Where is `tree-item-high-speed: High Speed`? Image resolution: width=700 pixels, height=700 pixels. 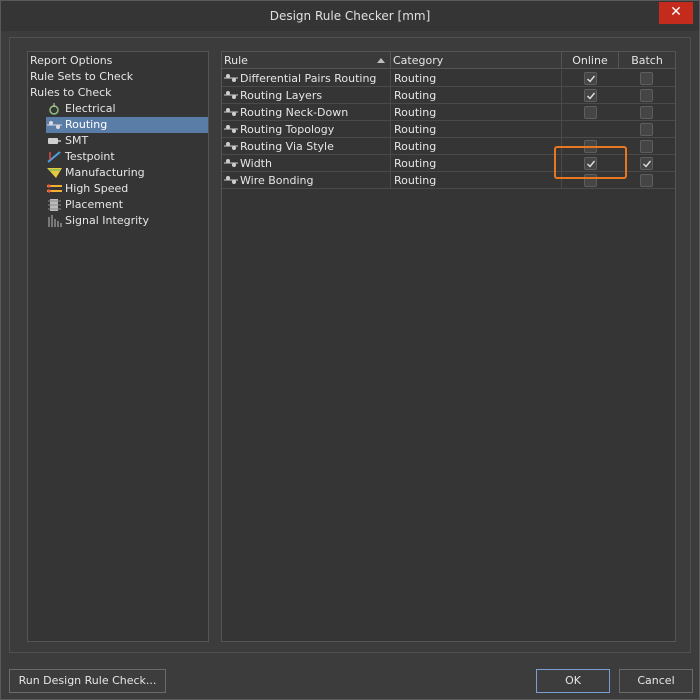 tree-item-high-speed: High Speed is located at coordinates (127, 189).